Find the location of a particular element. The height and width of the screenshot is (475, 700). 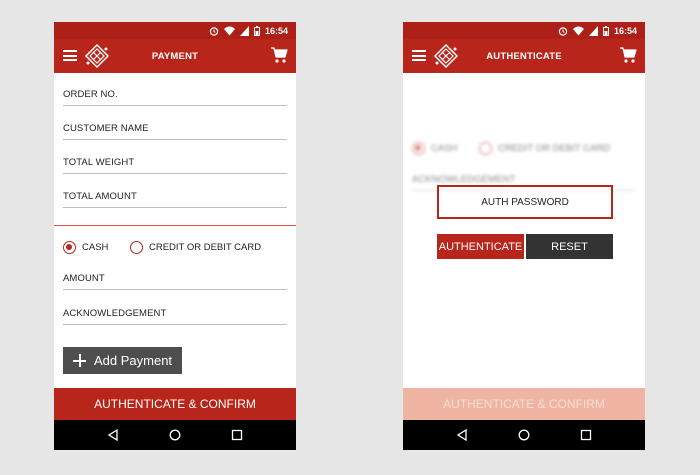

add-payment-label: Add Payment is located at coordinates (133, 360).